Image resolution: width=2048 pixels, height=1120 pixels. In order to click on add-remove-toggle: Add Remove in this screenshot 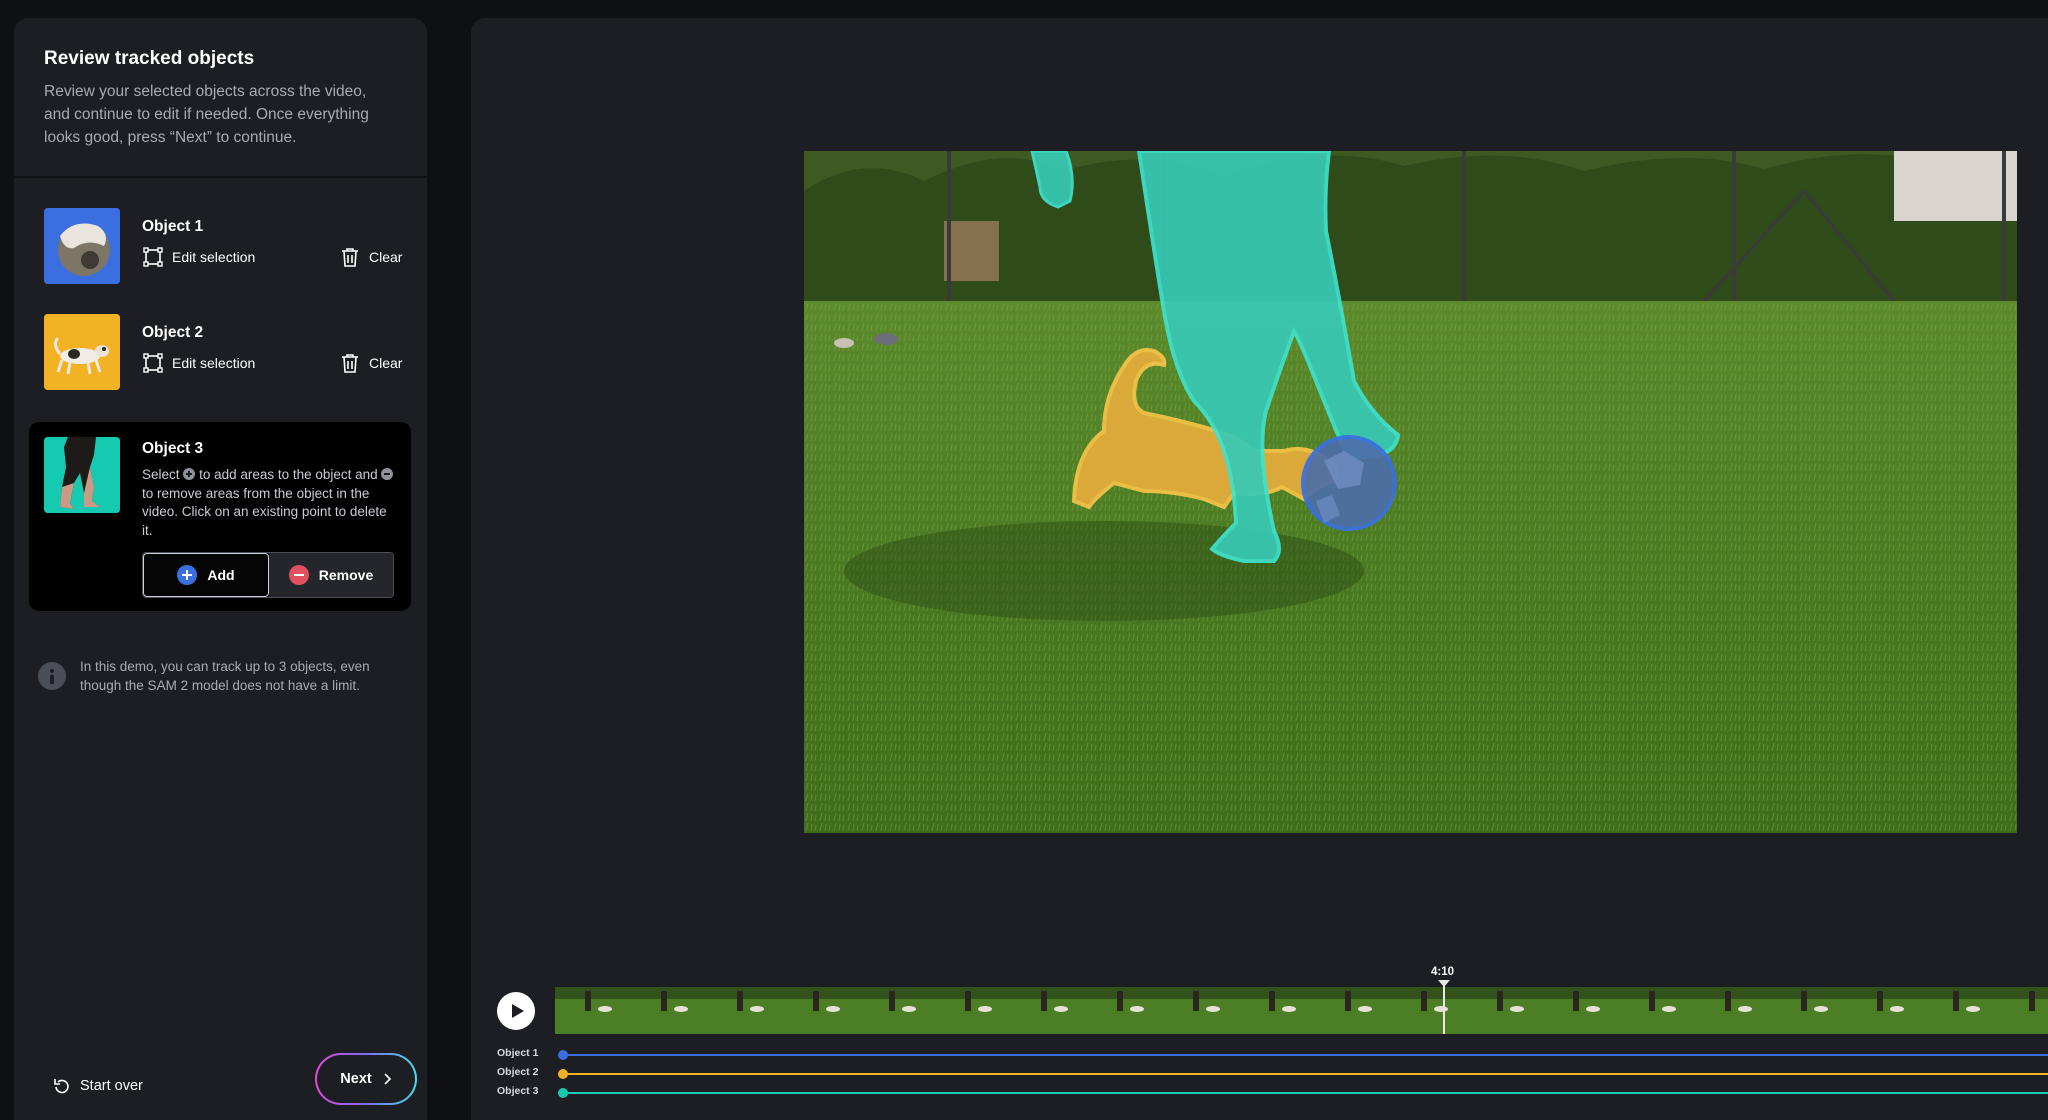, I will do `click(268, 575)`.